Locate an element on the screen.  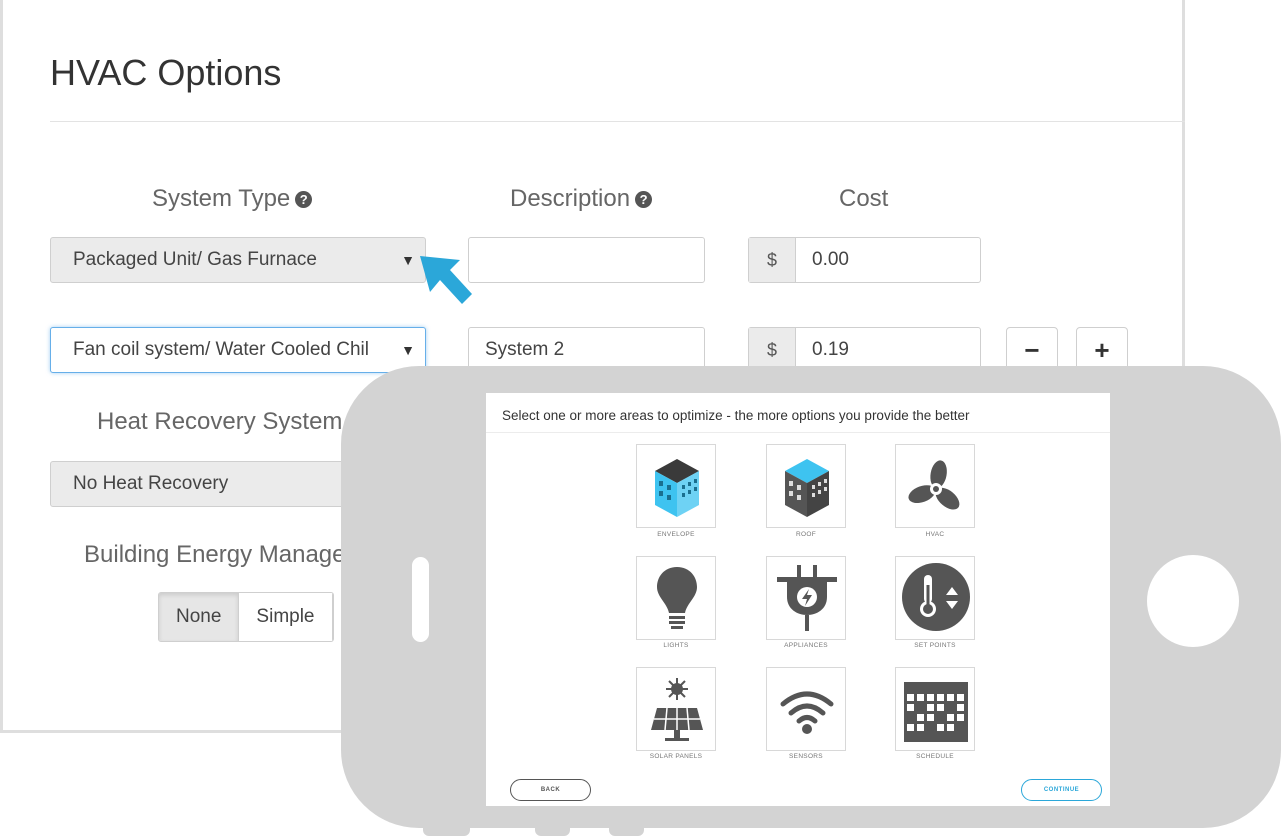
tile-set-points is located at coordinates (935, 598).